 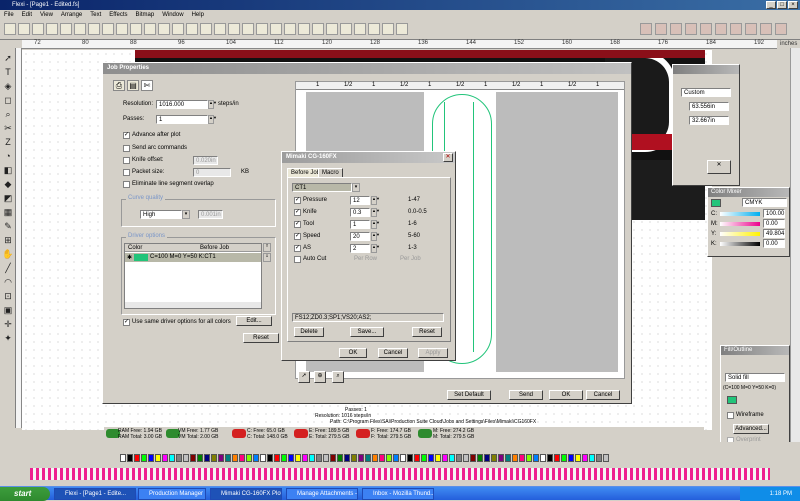 What do you see at coordinates (212, 172) in the screenshot?
I see `packet-size-field: 0` at bounding box center [212, 172].